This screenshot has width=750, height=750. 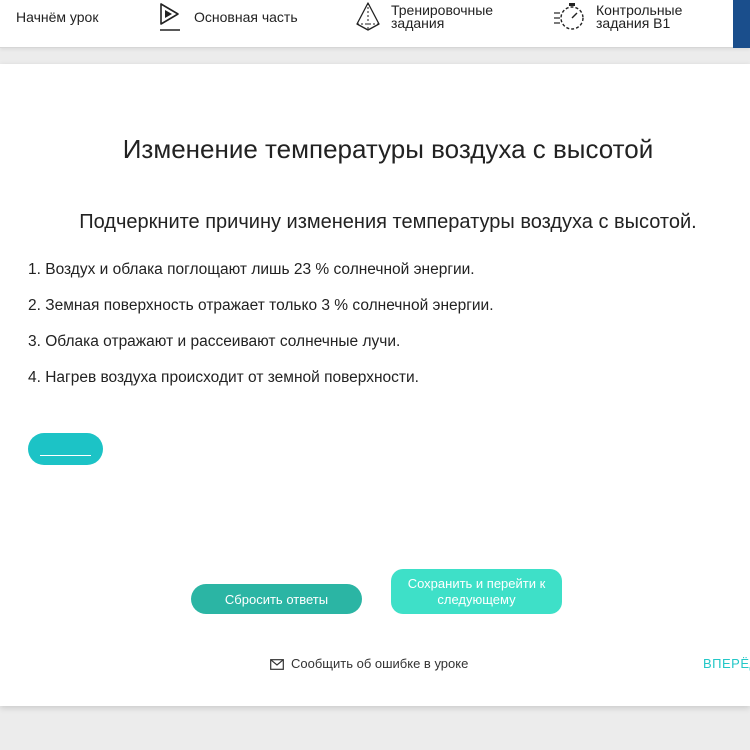 I want to click on report-error-label: Сообщить об ошибке в уроке, so click(x=380, y=663).